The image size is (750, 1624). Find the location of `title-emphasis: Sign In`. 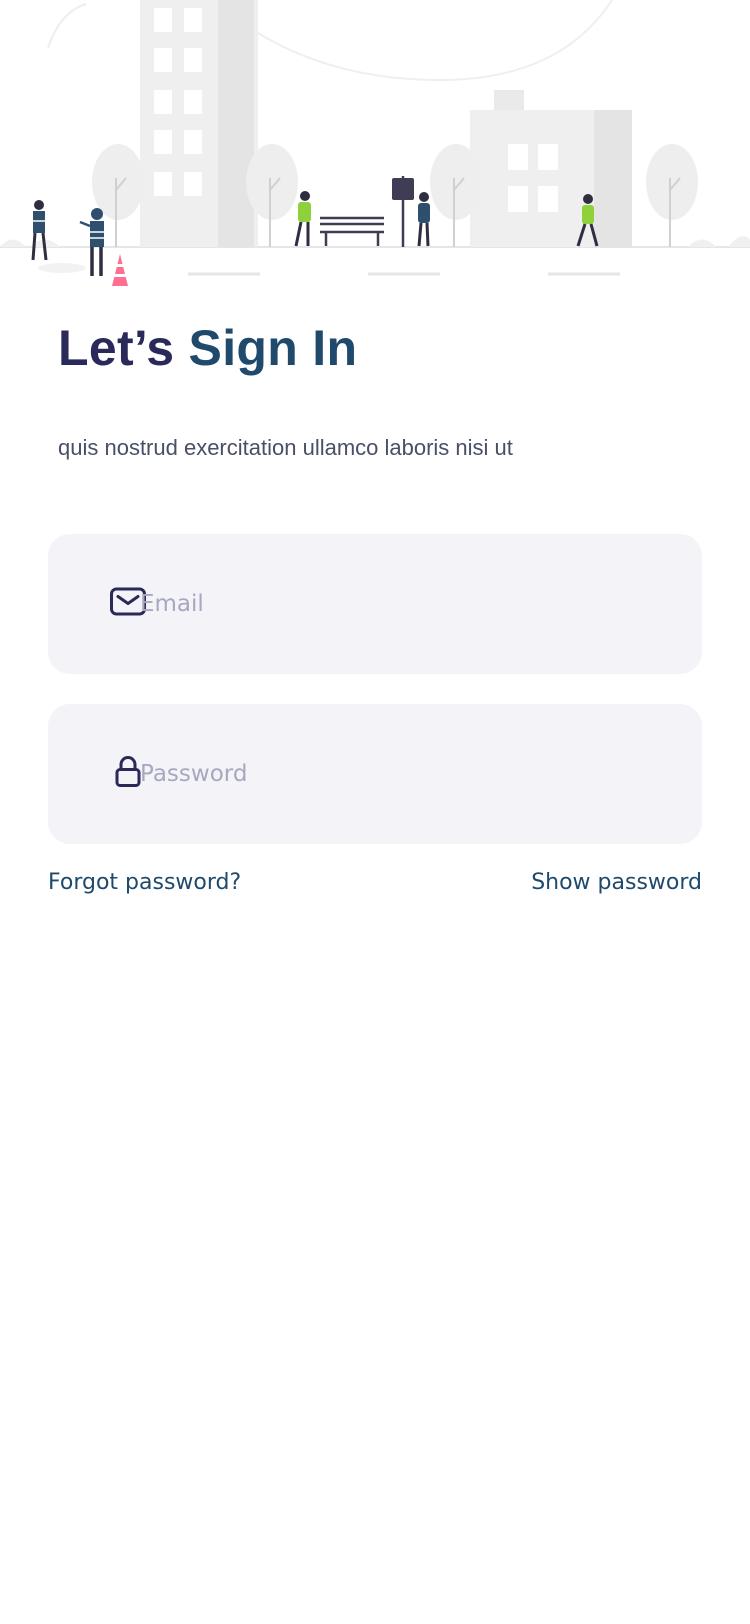

title-emphasis: Sign In is located at coordinates (273, 348).